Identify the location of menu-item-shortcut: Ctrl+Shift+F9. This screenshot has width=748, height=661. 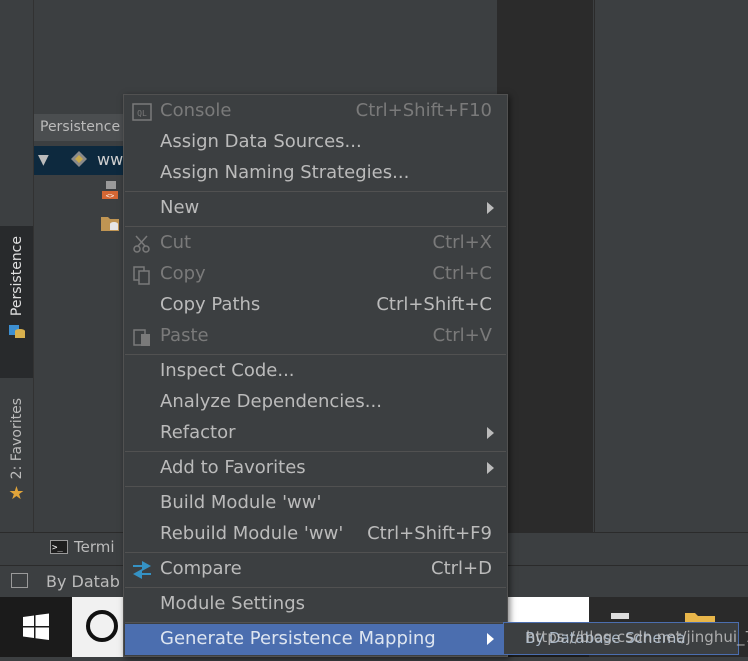
(429, 533).